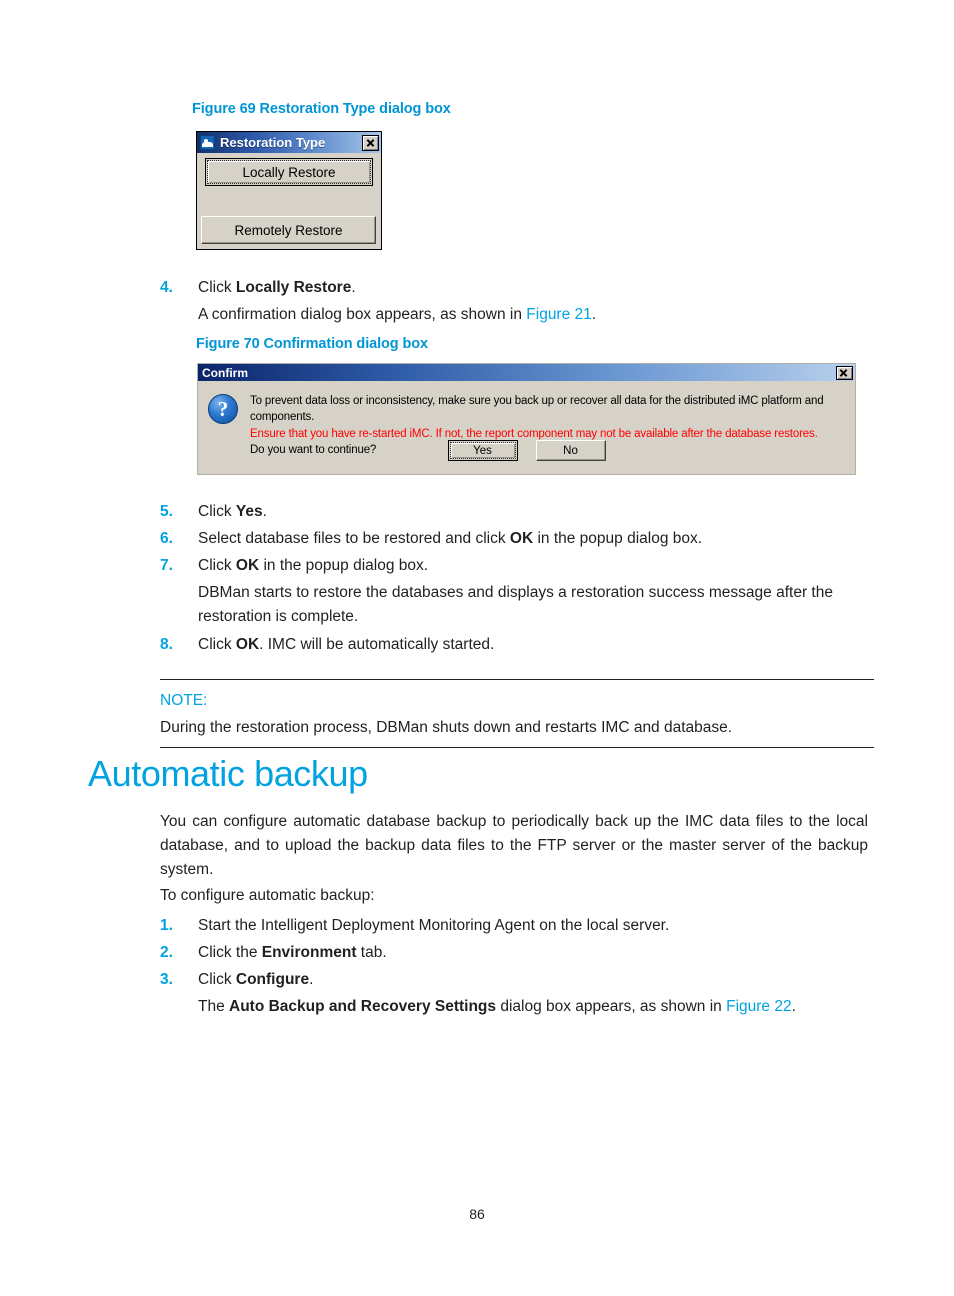  What do you see at coordinates (217, 645) in the screenshot?
I see `step-8-text-before: Click` at bounding box center [217, 645].